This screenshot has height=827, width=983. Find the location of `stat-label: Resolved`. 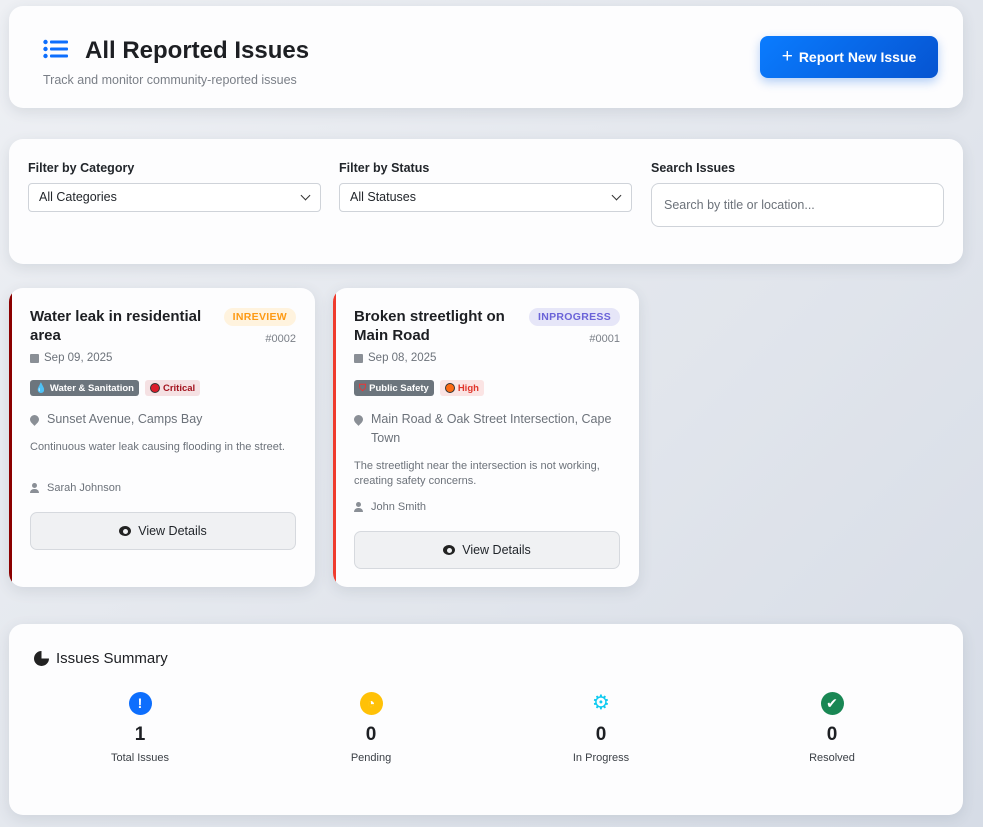

stat-label: Resolved is located at coordinates (832, 758).